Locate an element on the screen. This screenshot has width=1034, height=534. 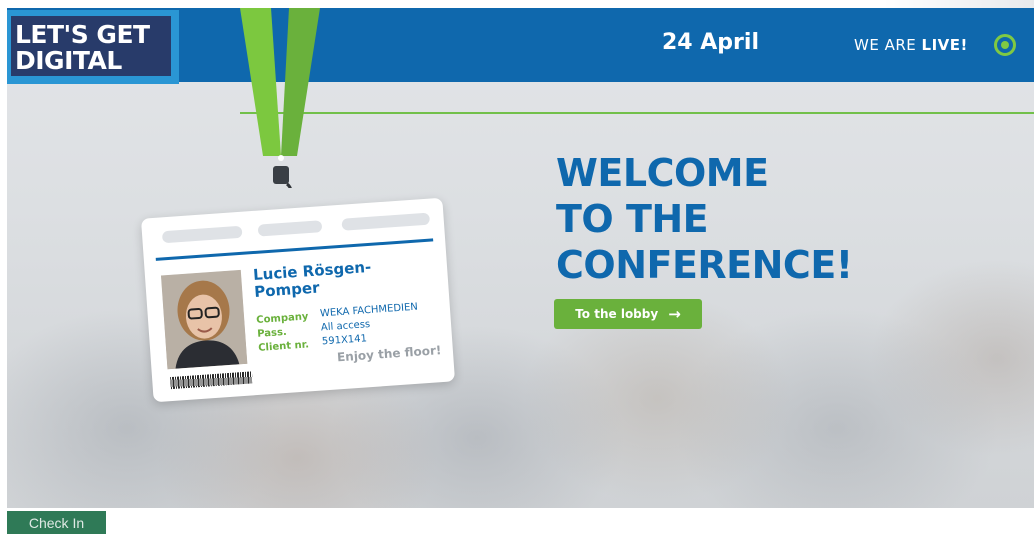
welcome-headline: WELCOME TO THE CONFERENCE! is located at coordinates (704, 219).